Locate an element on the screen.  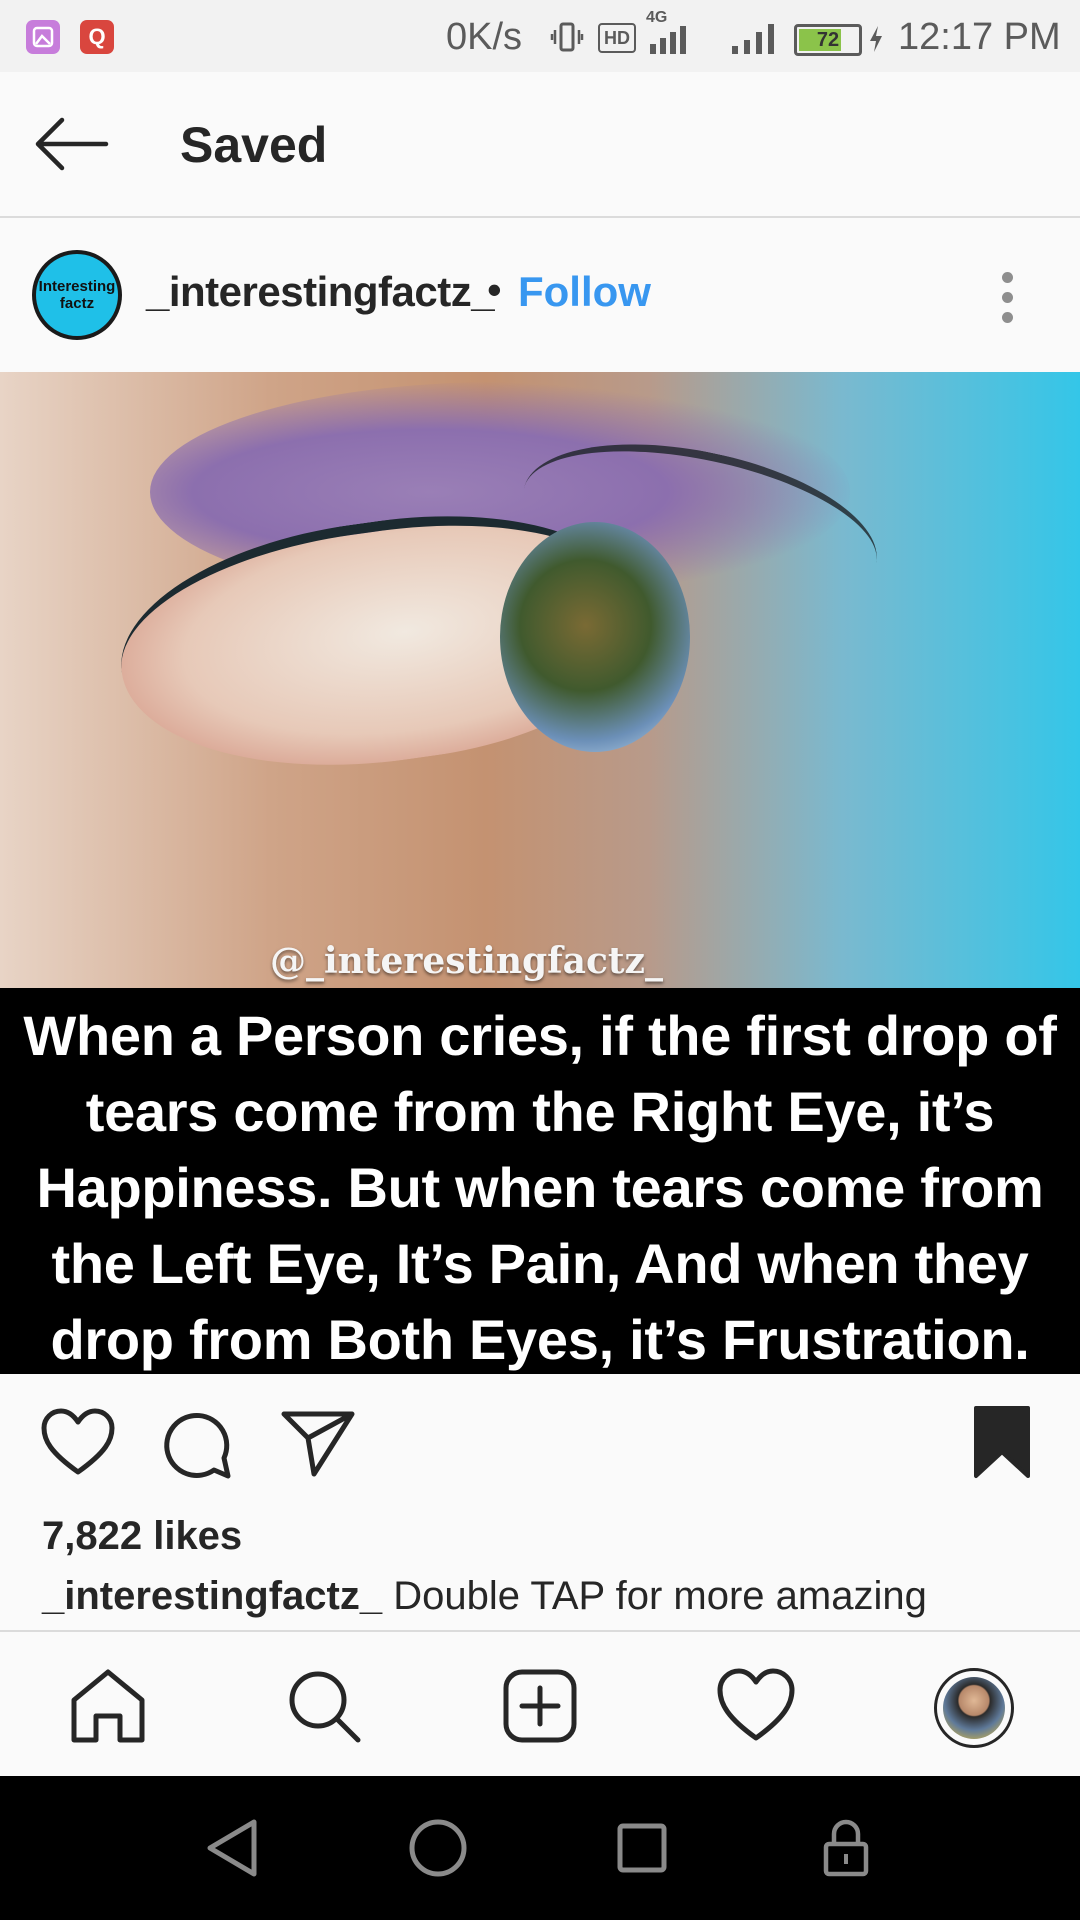
post-actions is located at coordinates (540, 1447).